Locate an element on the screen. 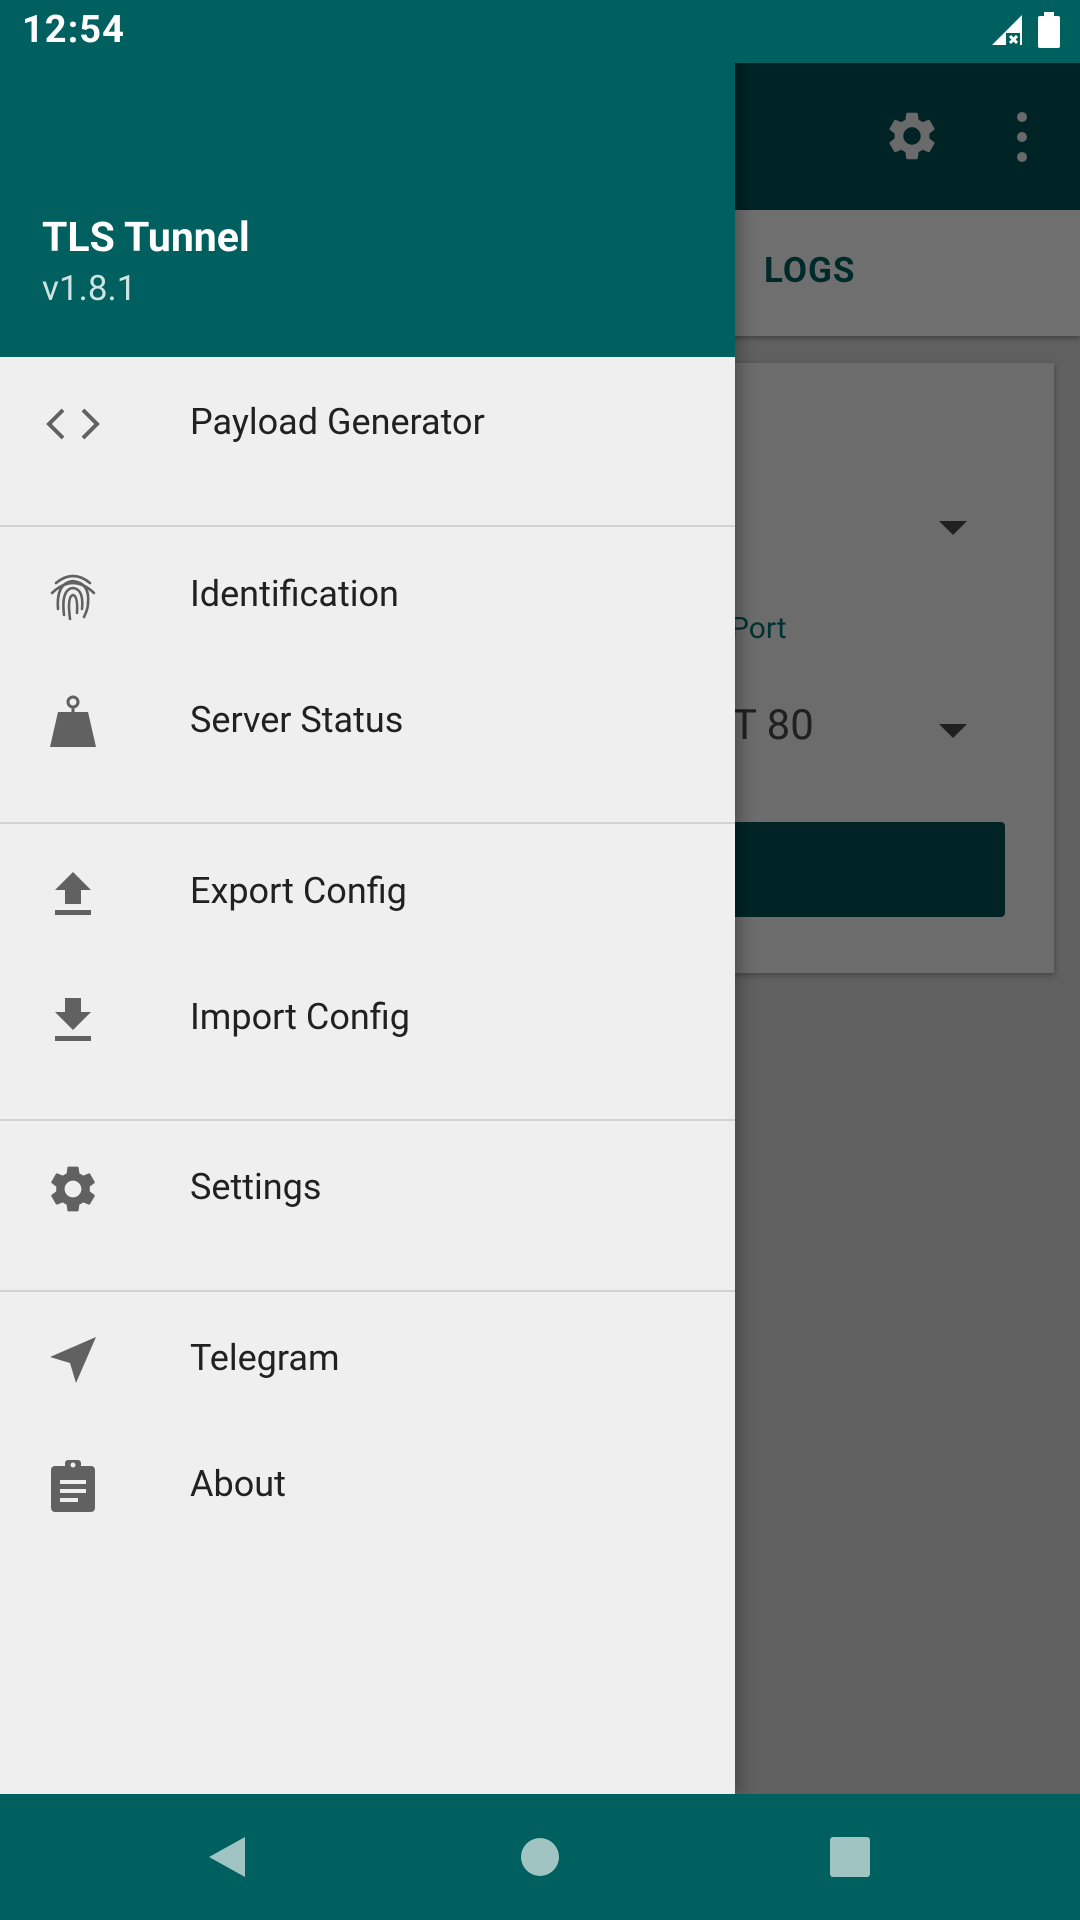 This screenshot has height=1920, width=1080. menu-item-server-status: Server Status is located at coordinates (367, 722).